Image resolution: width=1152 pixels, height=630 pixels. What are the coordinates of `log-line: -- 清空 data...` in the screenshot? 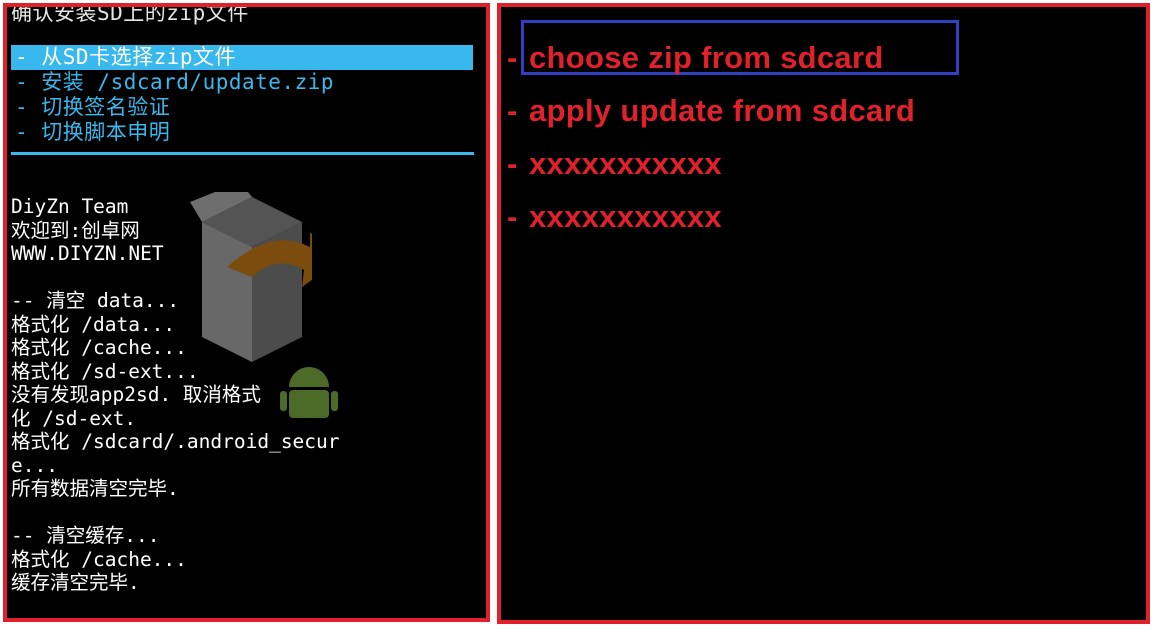 It's located at (95, 300).